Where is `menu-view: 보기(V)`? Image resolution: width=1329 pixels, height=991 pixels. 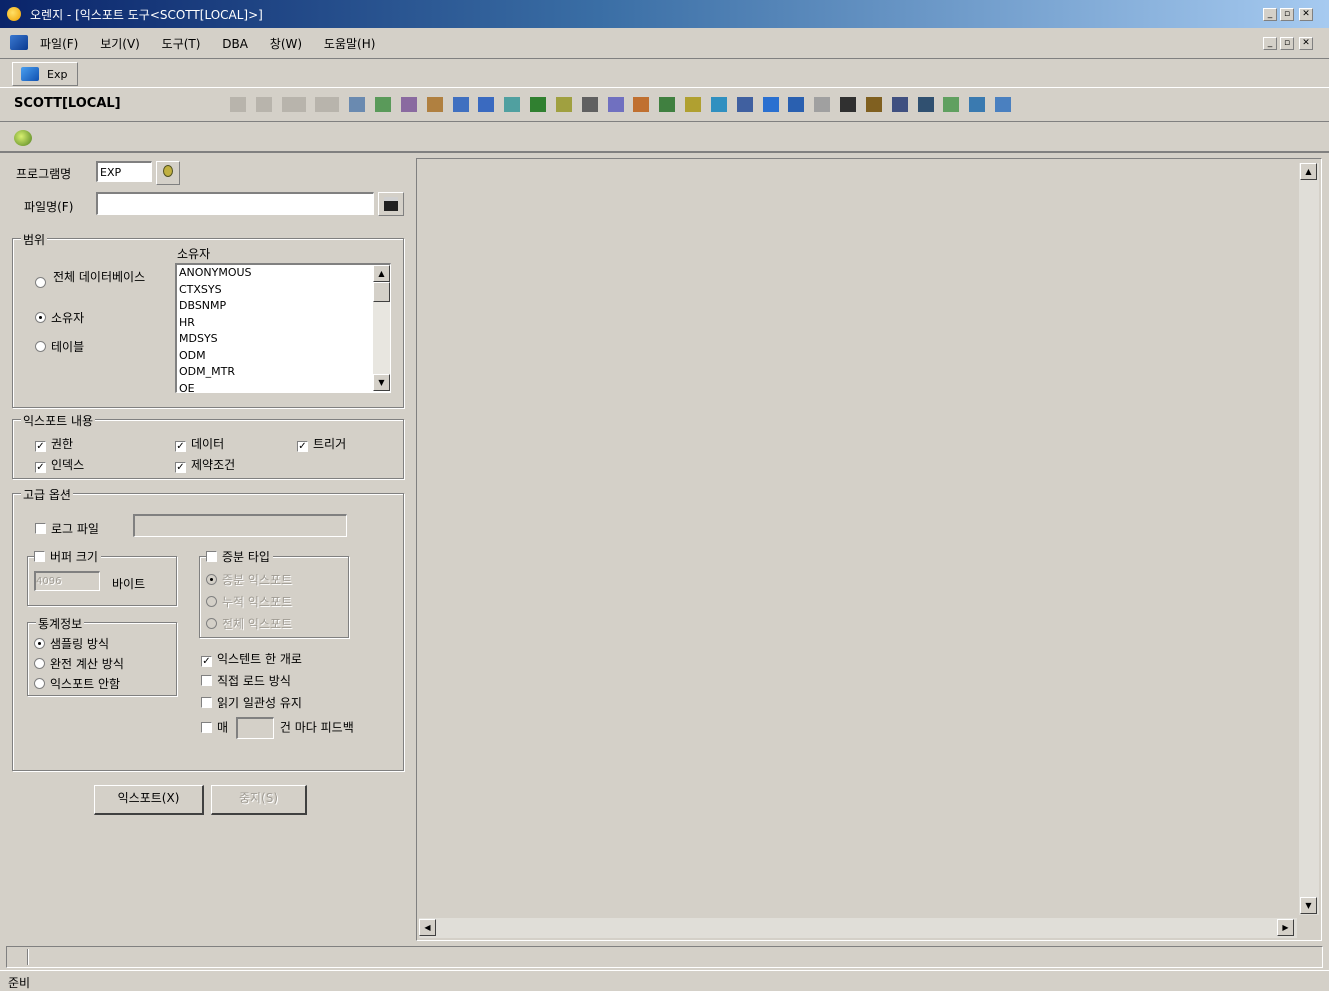
menu-view: 보기(V) is located at coordinates (120, 44).